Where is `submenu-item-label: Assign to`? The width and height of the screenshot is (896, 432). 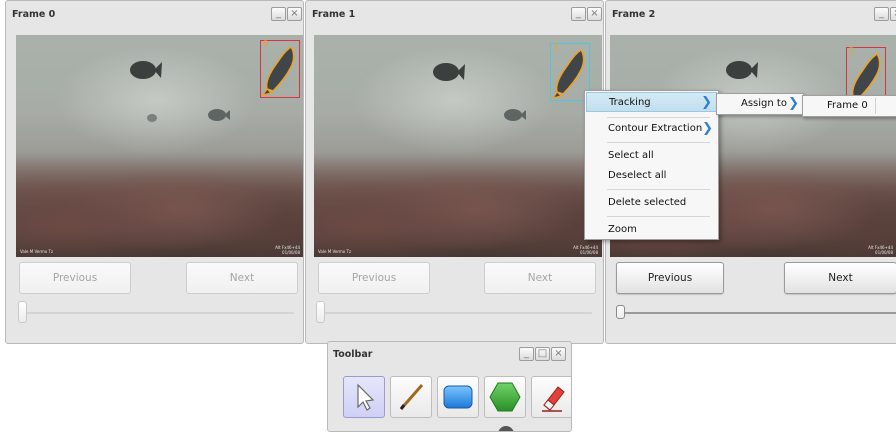
submenu-item-label: Assign to is located at coordinates (764, 103).